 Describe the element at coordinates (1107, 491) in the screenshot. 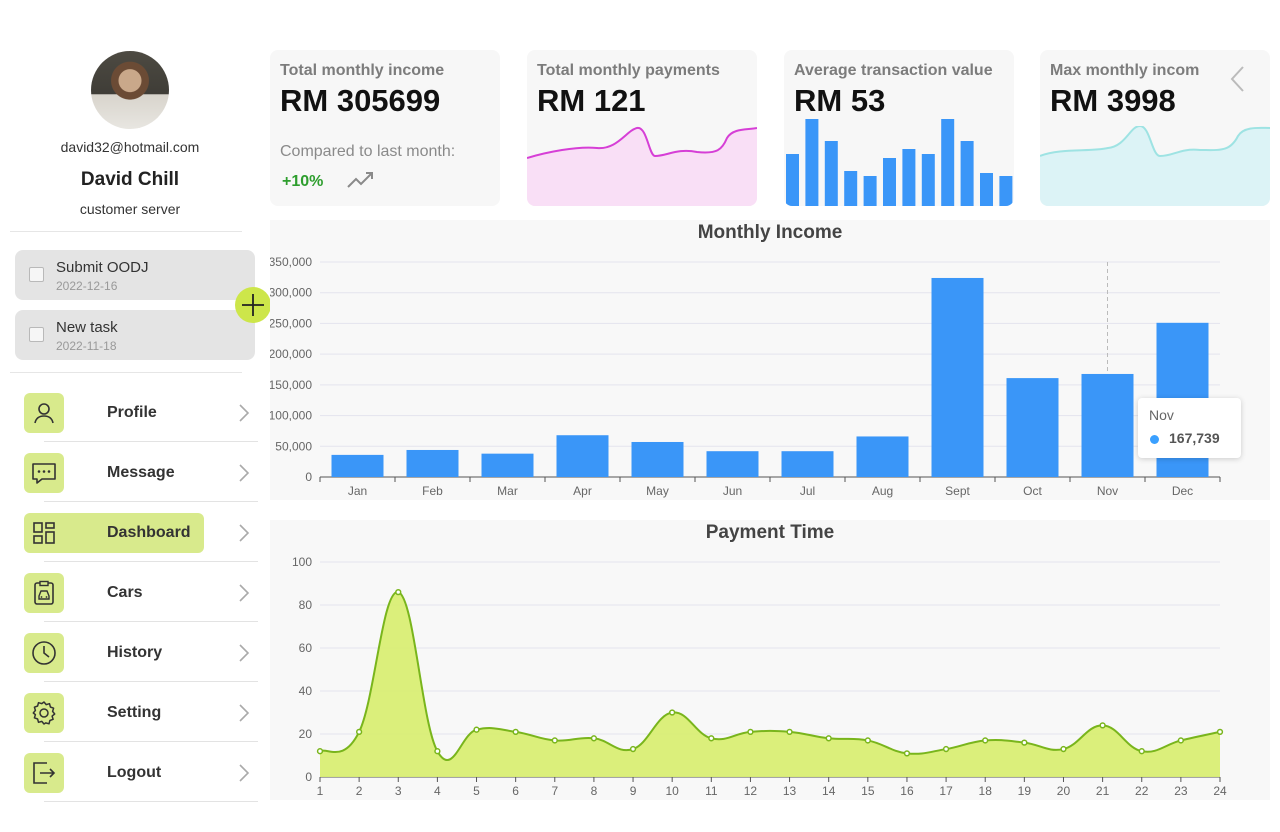

I see `x-tick-label: Nov` at that location.